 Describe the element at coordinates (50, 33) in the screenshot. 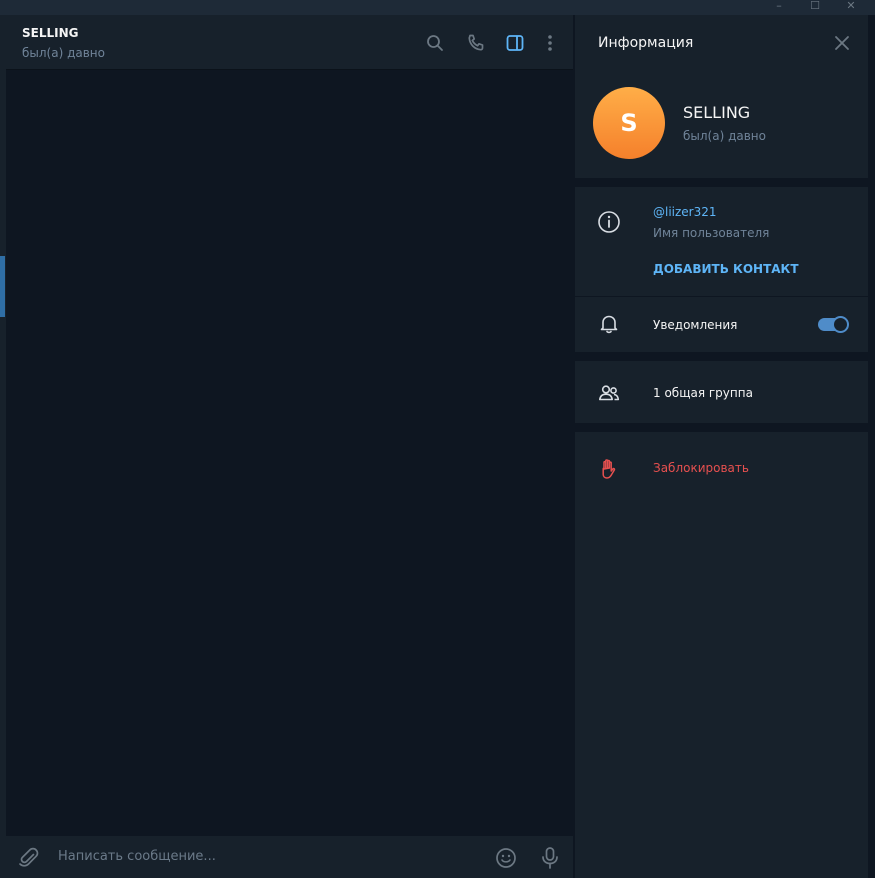

I see `chat-title: SELLING` at that location.